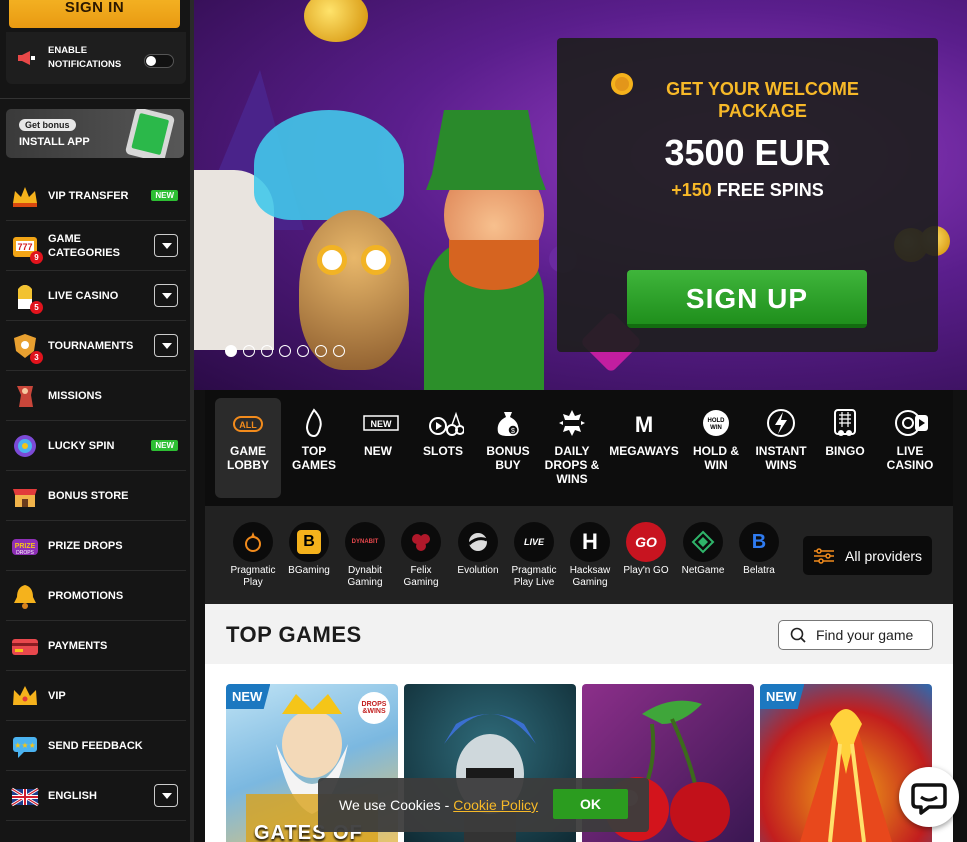 This screenshot has height=842, width=967. What do you see at coordinates (747, 299) in the screenshot?
I see `signup-button: SIGN UP` at bounding box center [747, 299].